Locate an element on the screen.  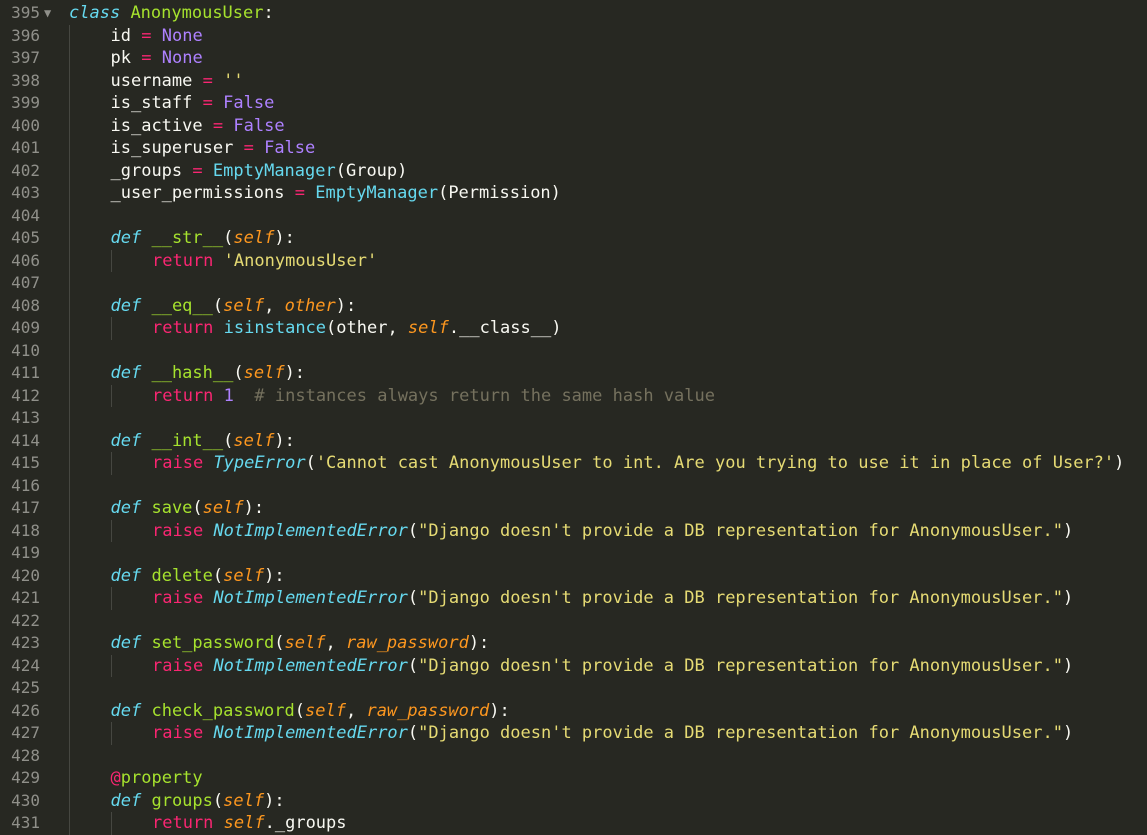
code-line: 420 def delete(self): is located at coordinates (573, 575).